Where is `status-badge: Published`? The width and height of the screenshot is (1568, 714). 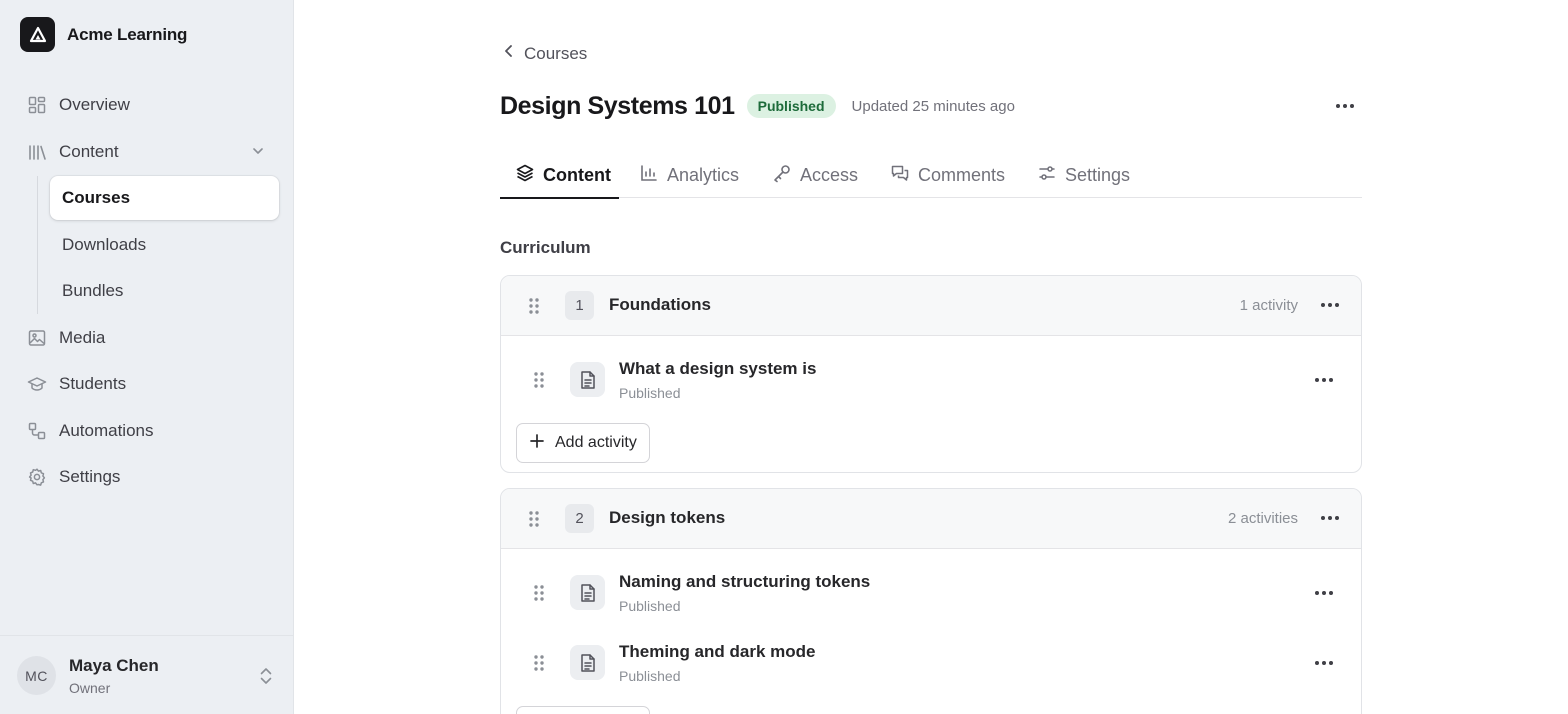 status-badge: Published is located at coordinates (791, 106).